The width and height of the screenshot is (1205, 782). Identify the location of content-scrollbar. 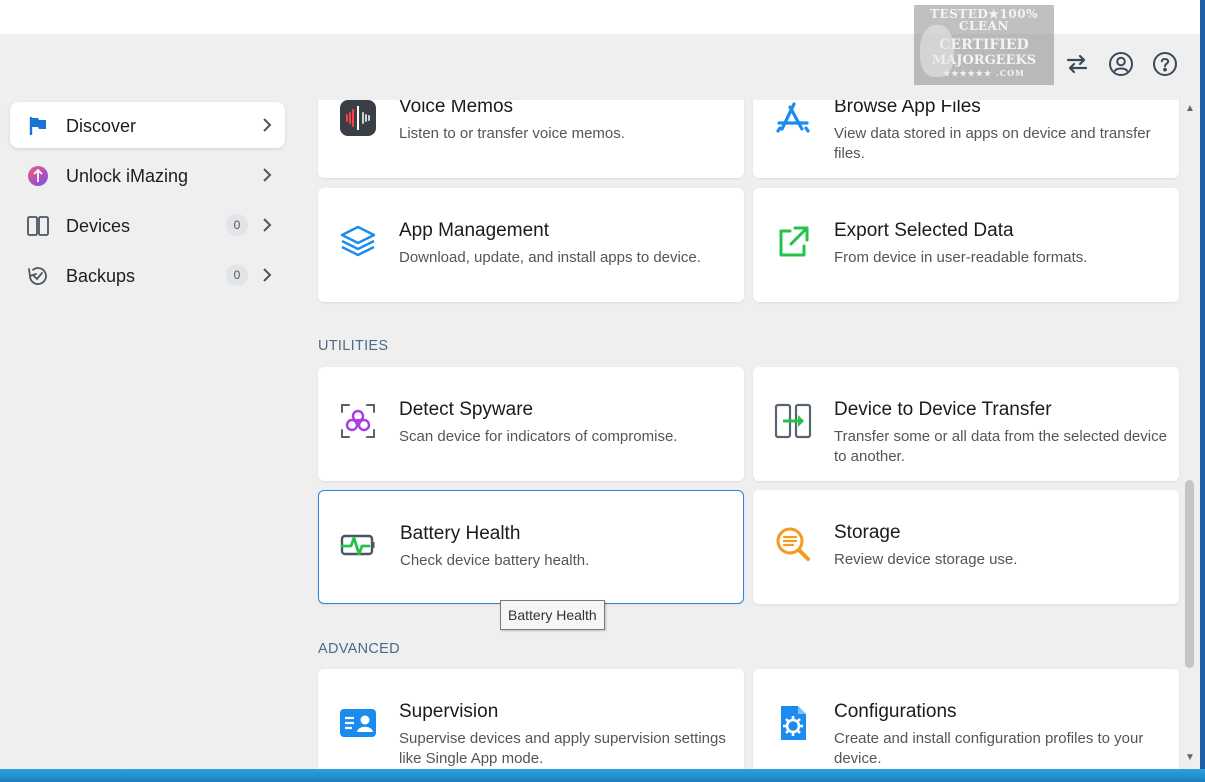
(1190, 434).